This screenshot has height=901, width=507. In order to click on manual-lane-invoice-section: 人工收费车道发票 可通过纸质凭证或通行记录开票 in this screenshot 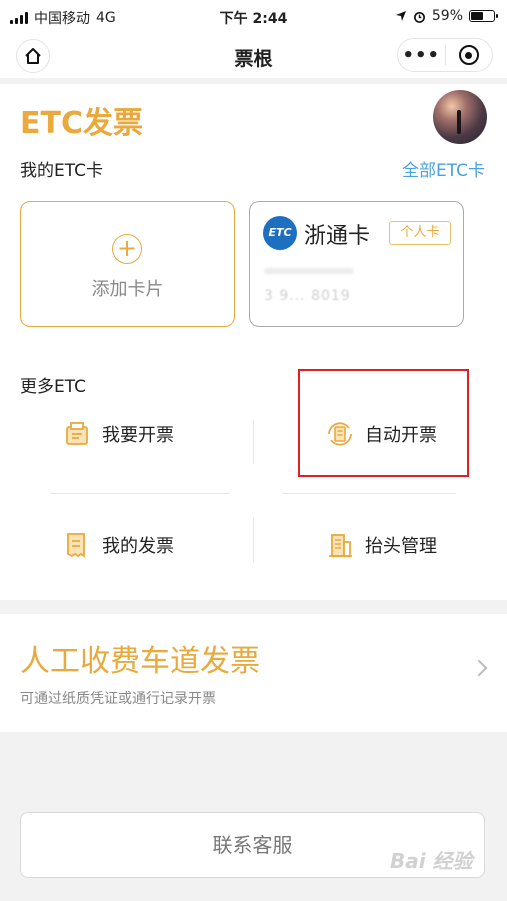, I will do `click(253, 673)`.